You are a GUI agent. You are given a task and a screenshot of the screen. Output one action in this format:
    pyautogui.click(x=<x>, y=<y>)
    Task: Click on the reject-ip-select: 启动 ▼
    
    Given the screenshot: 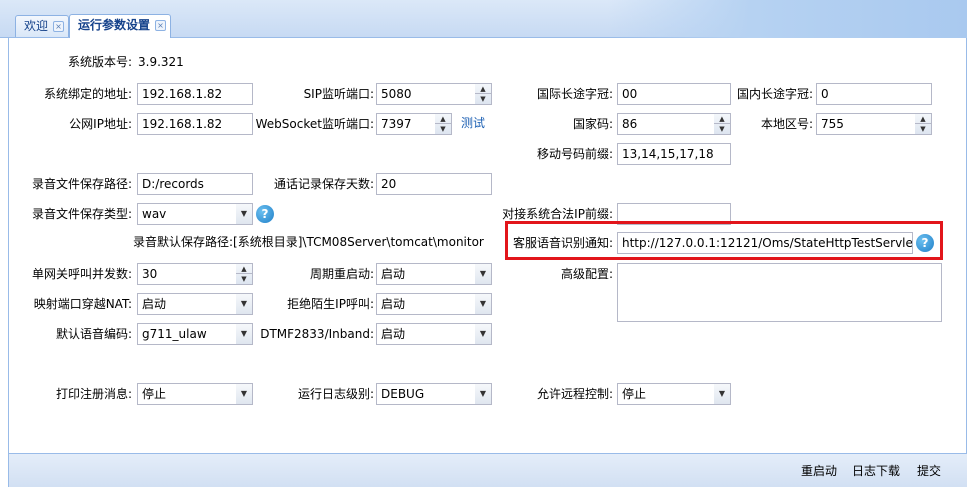 What is the action you would take?
    pyautogui.click(x=434, y=304)
    